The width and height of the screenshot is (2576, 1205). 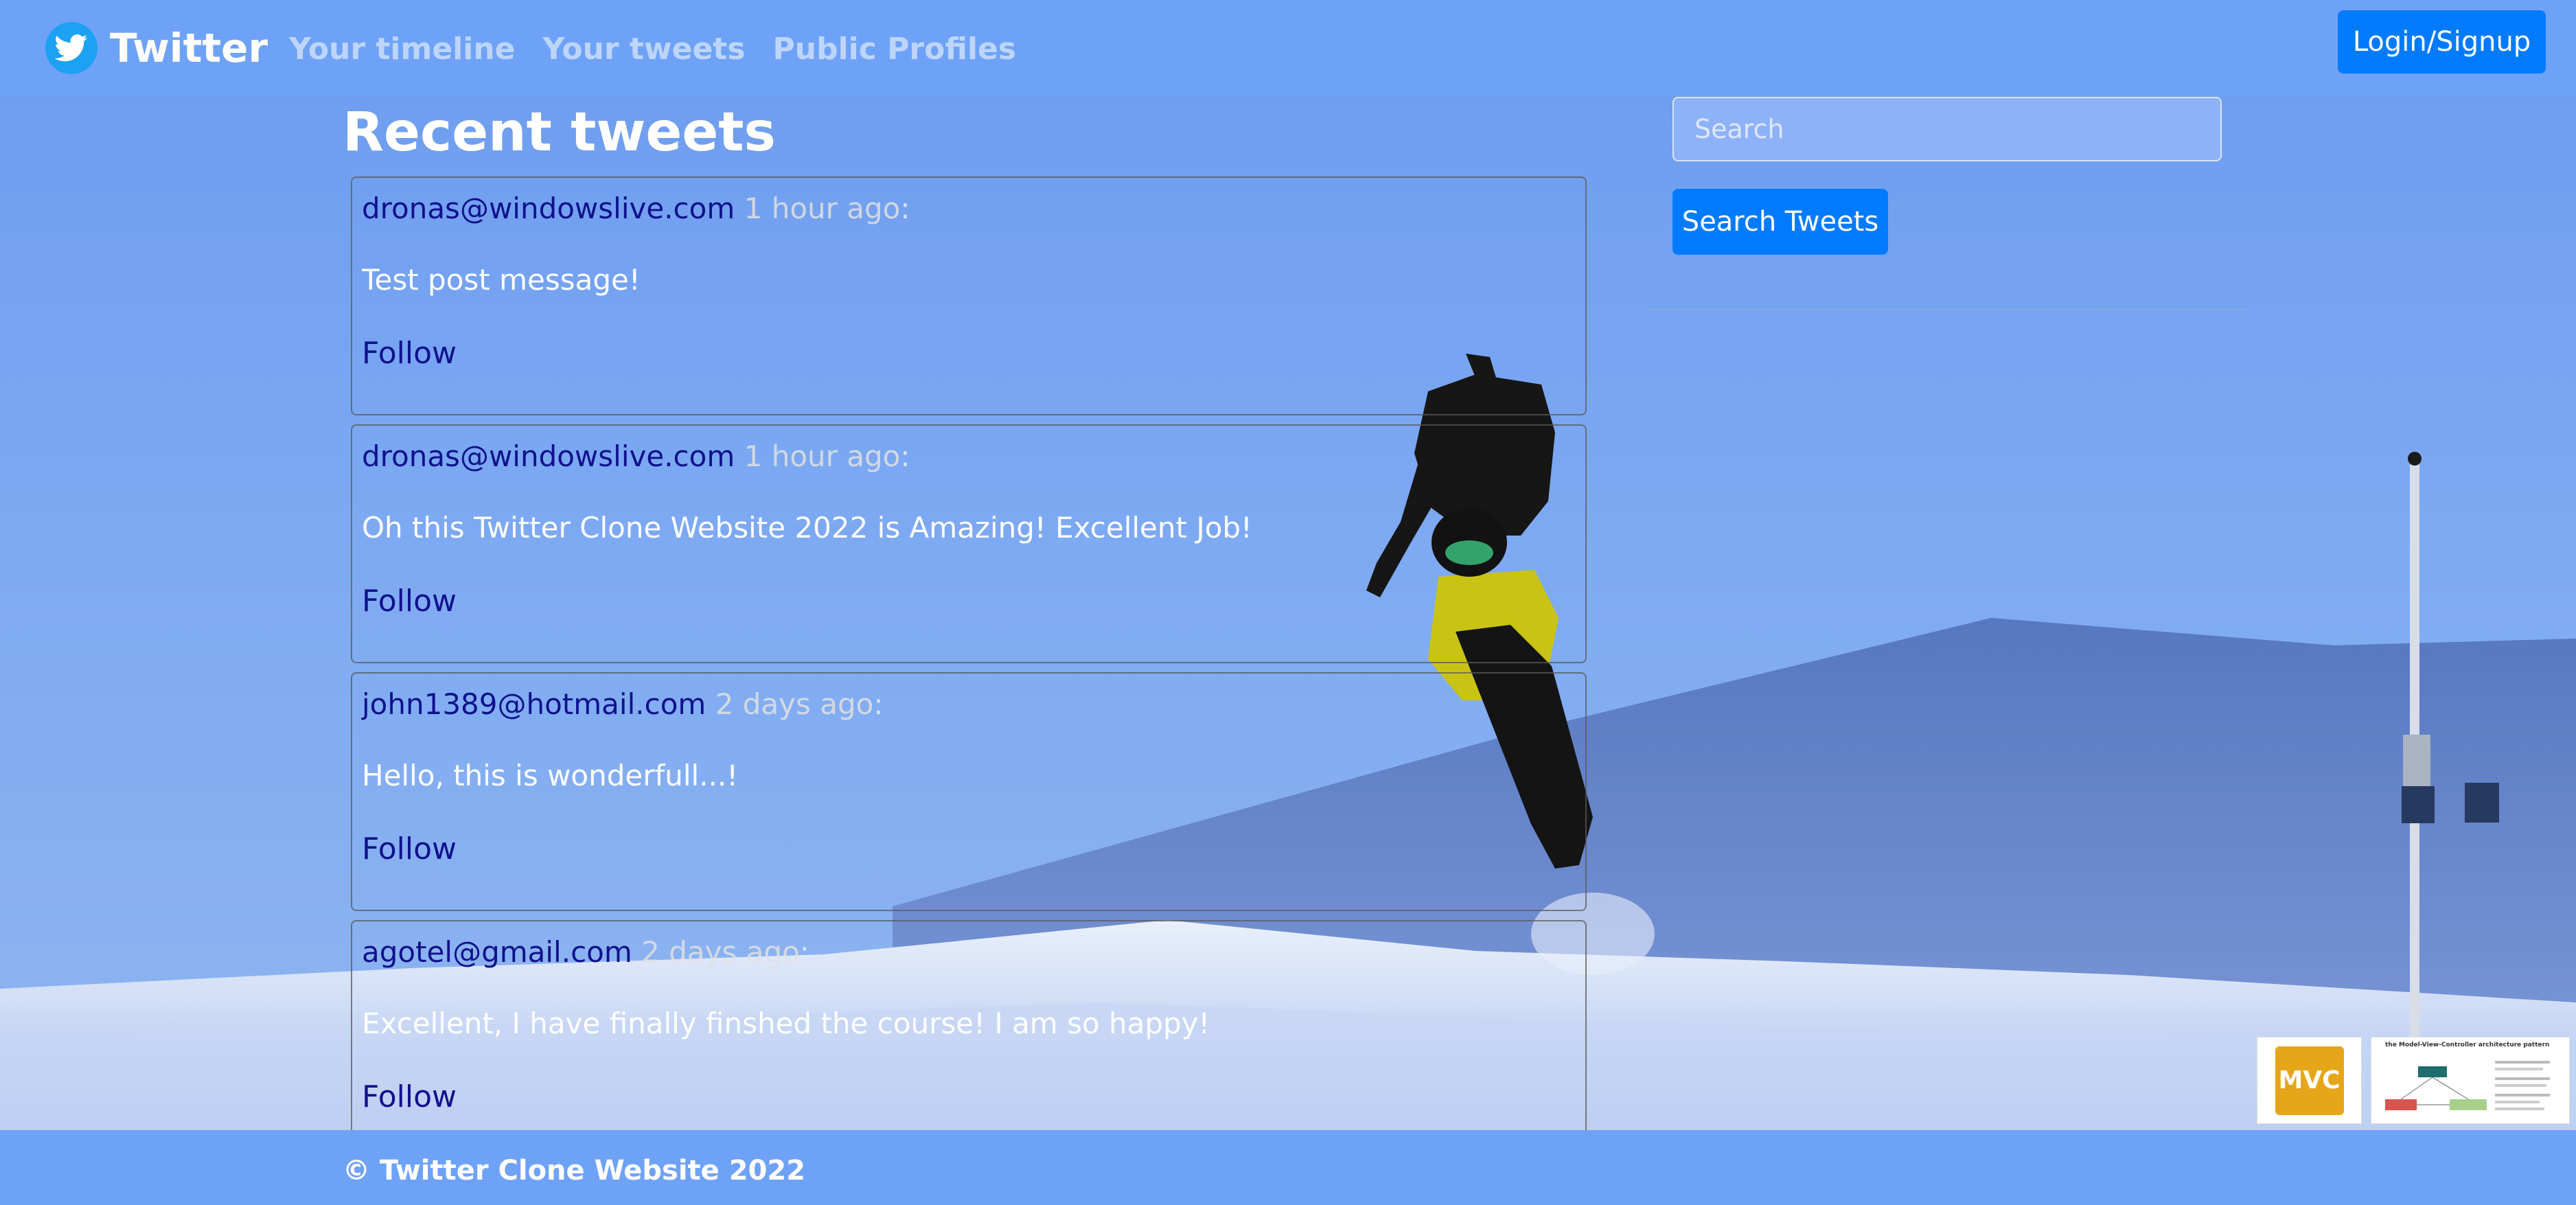 What do you see at coordinates (1947, 129) in the screenshot?
I see `search-input` at bounding box center [1947, 129].